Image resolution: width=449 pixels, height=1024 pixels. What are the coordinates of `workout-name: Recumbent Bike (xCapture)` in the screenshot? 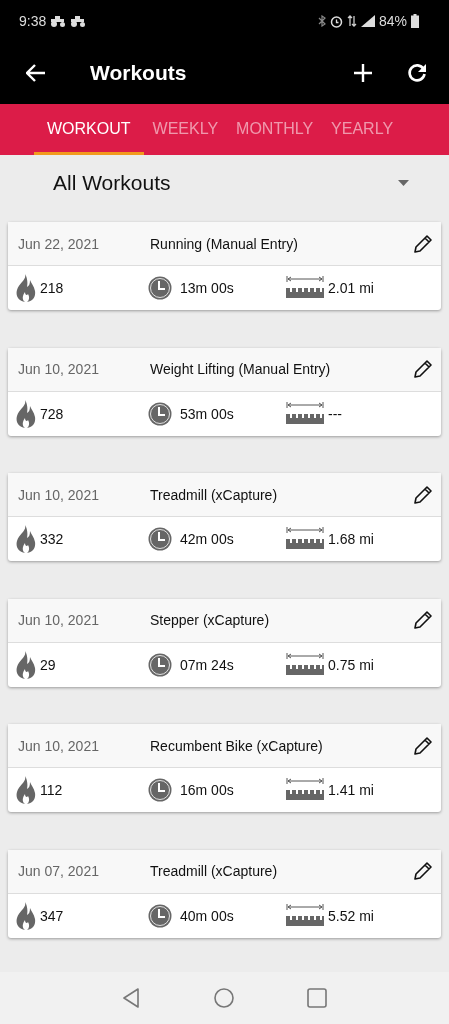 It's located at (237, 745).